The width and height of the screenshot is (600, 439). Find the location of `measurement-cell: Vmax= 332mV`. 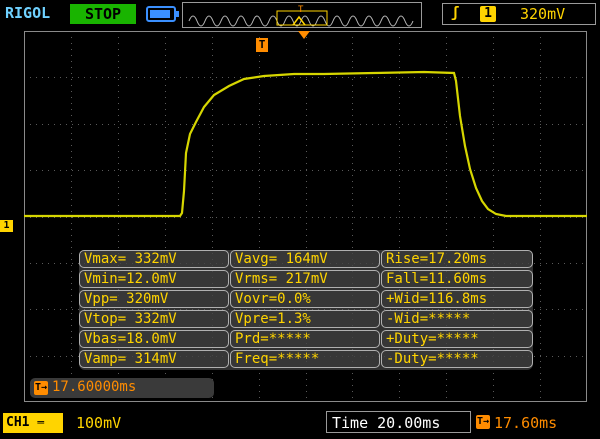

measurement-cell: Vmax= 332mV is located at coordinates (154, 259).